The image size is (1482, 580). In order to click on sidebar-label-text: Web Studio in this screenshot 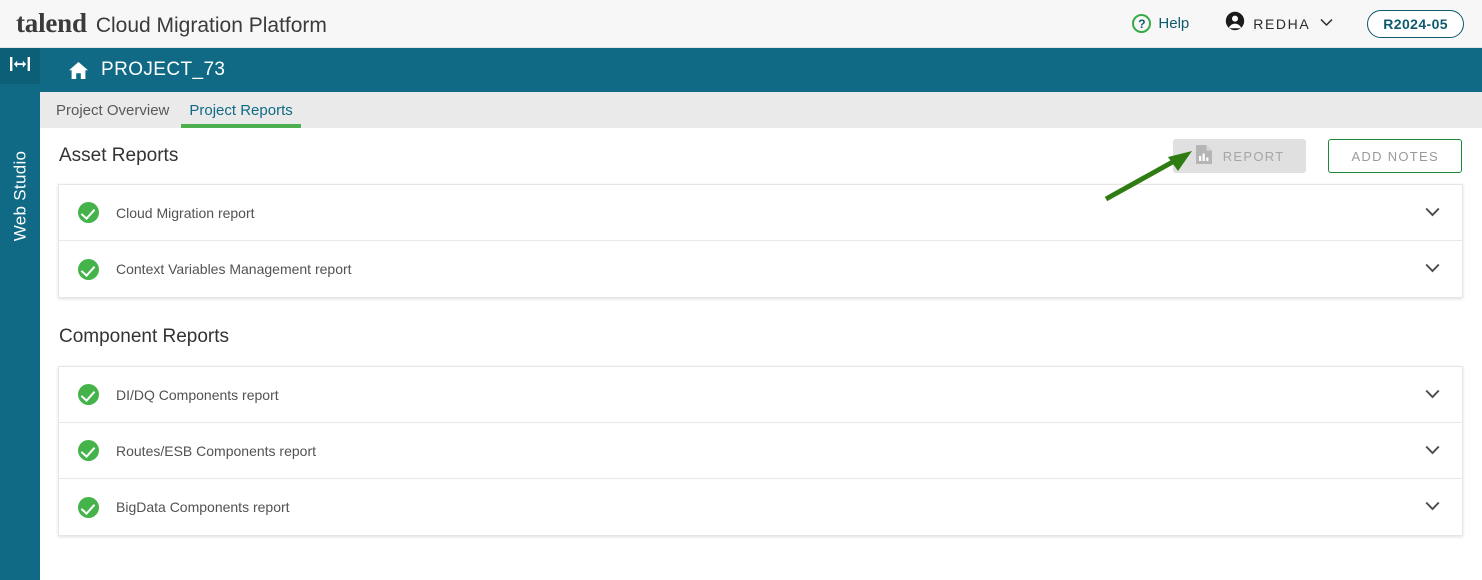, I will do `click(20, 196)`.